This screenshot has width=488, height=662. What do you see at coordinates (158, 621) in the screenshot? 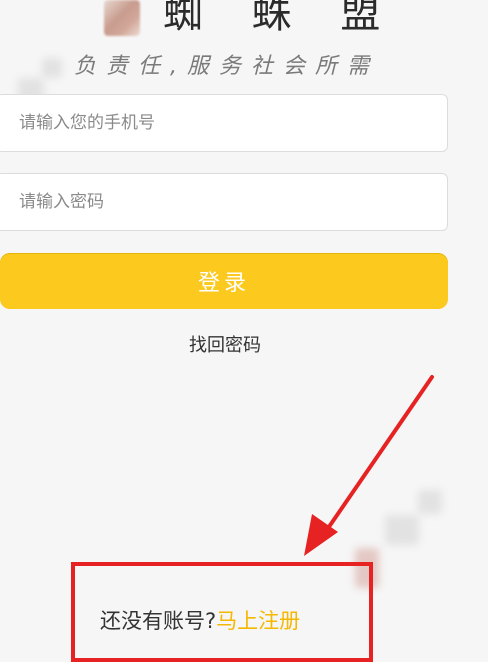
I see `no-account-text: 还没有账号?` at bounding box center [158, 621].